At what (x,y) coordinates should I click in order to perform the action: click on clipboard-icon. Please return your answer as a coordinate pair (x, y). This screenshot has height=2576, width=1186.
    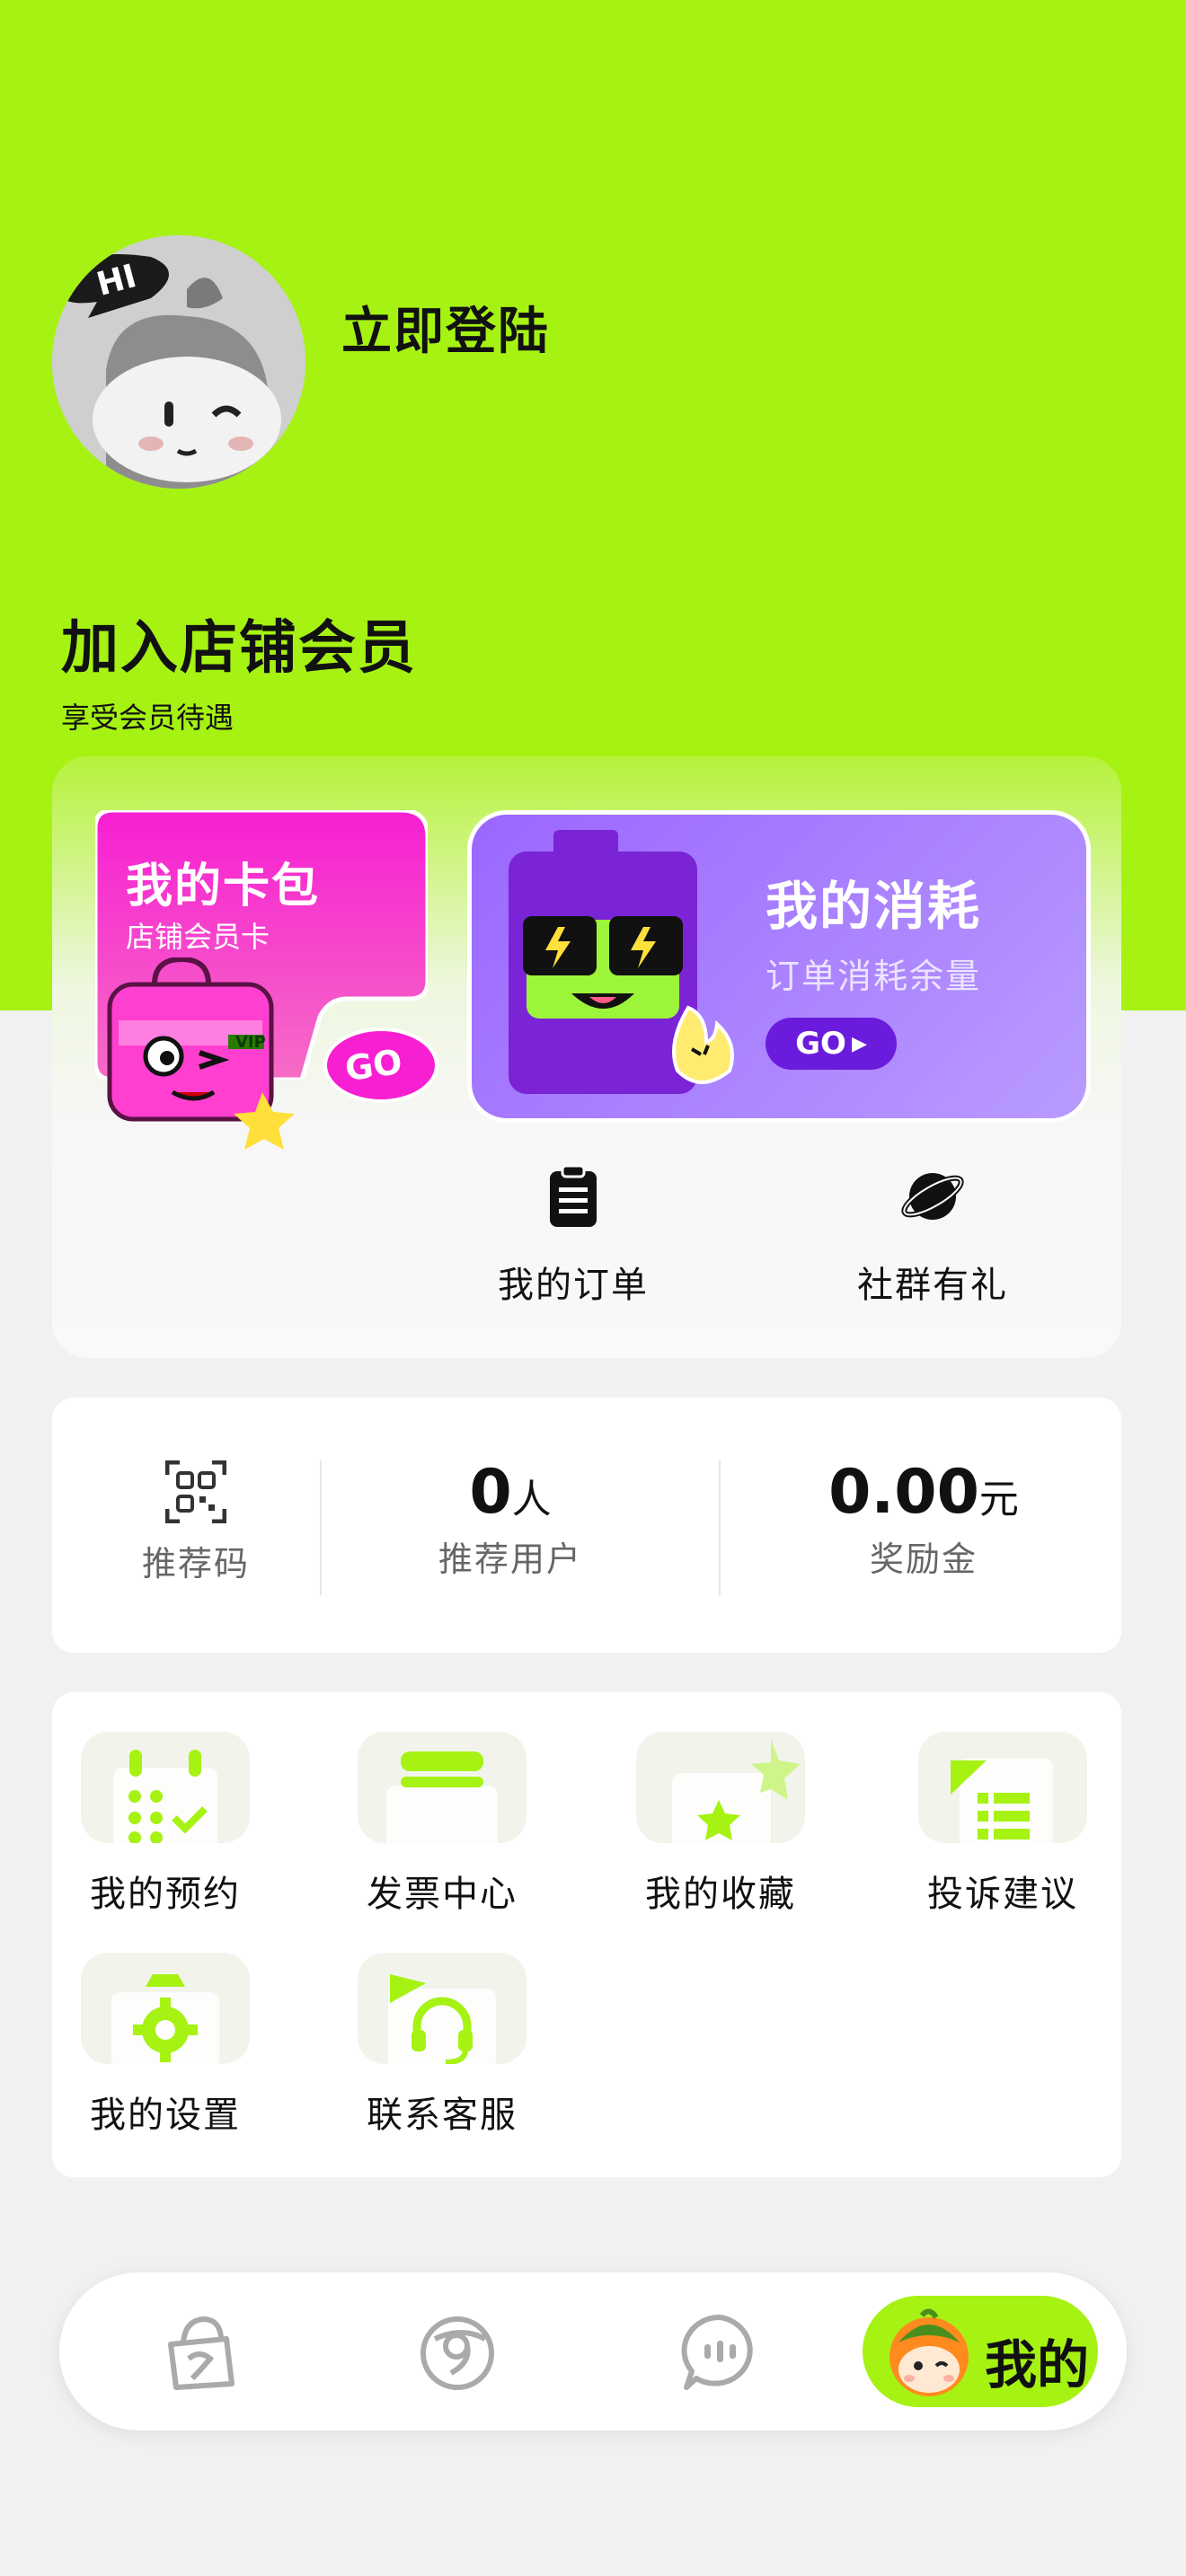
    Looking at the image, I should click on (573, 1195).